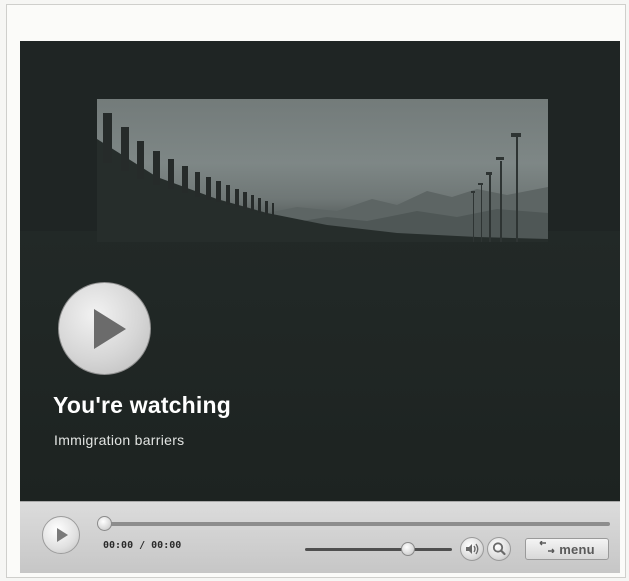 The image size is (629, 581). What do you see at coordinates (104, 523) in the screenshot?
I see `seek-handle` at bounding box center [104, 523].